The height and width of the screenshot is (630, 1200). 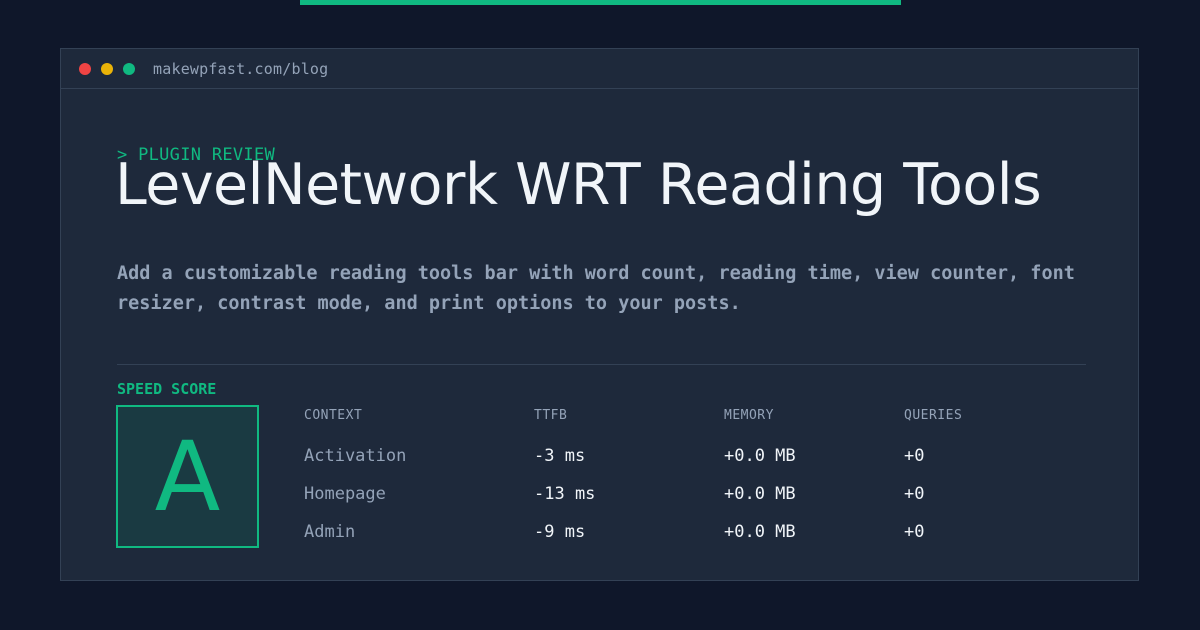 I want to click on row-context: Admin, so click(x=330, y=532).